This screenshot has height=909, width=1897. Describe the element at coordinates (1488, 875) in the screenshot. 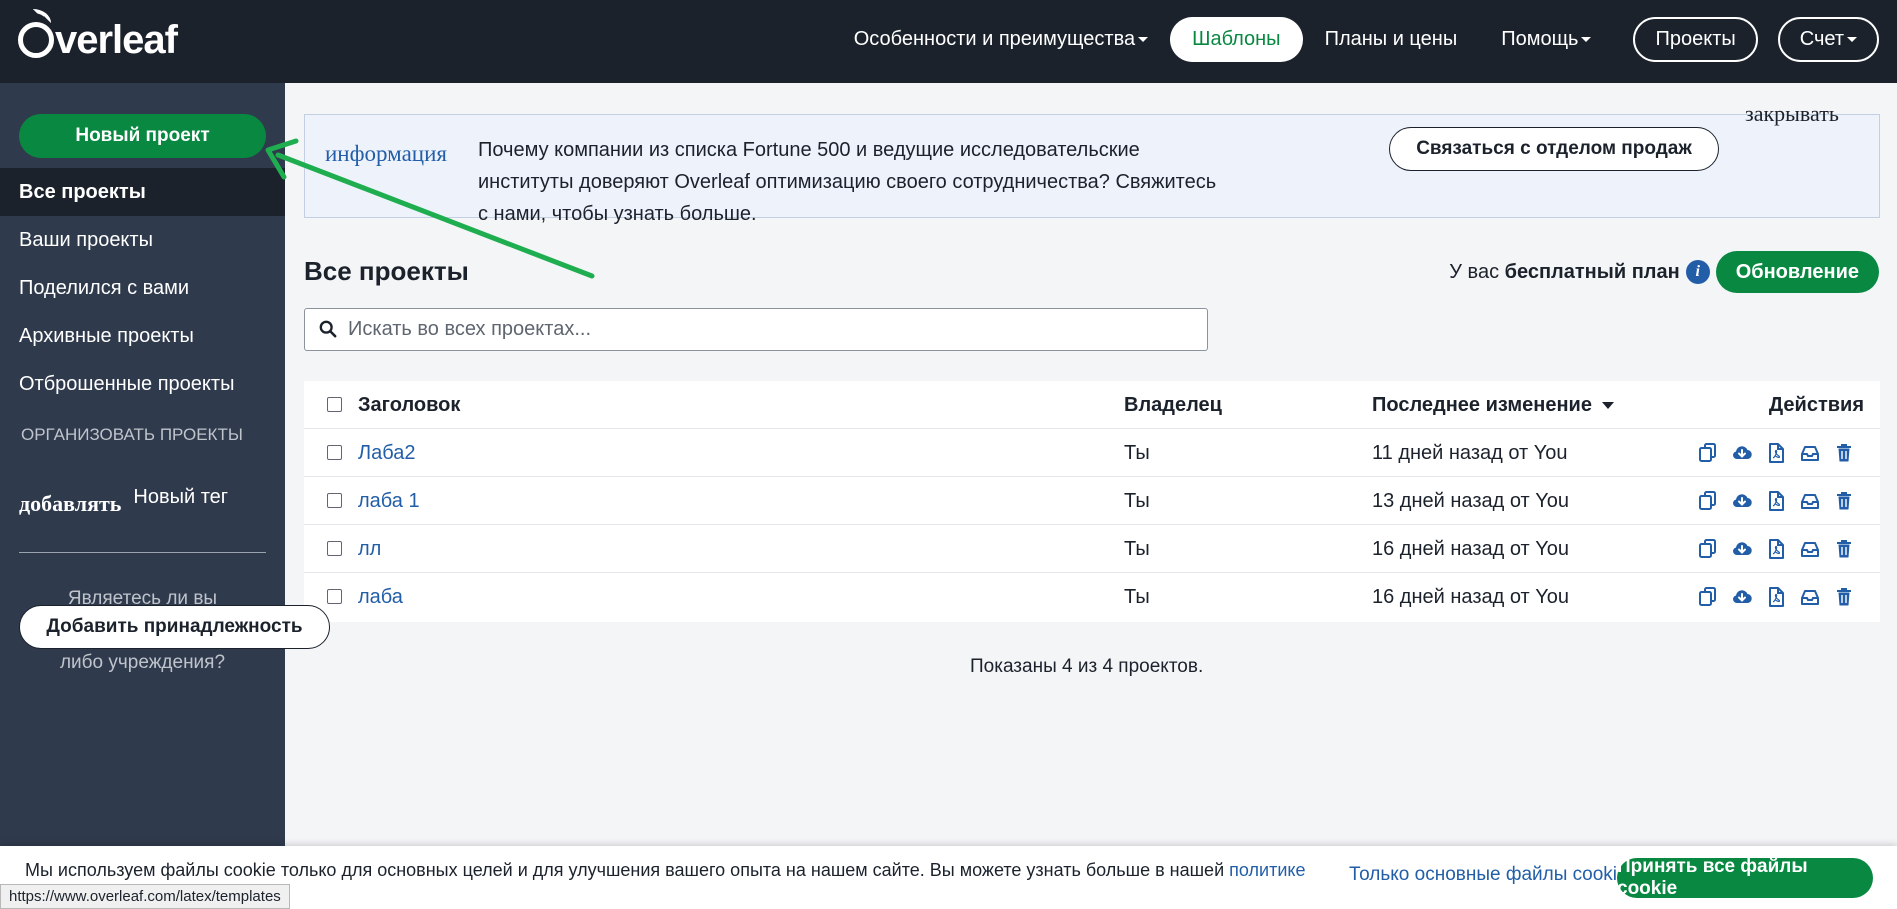

I see `essential-cookies-button: Только основные файлы cookie` at that location.